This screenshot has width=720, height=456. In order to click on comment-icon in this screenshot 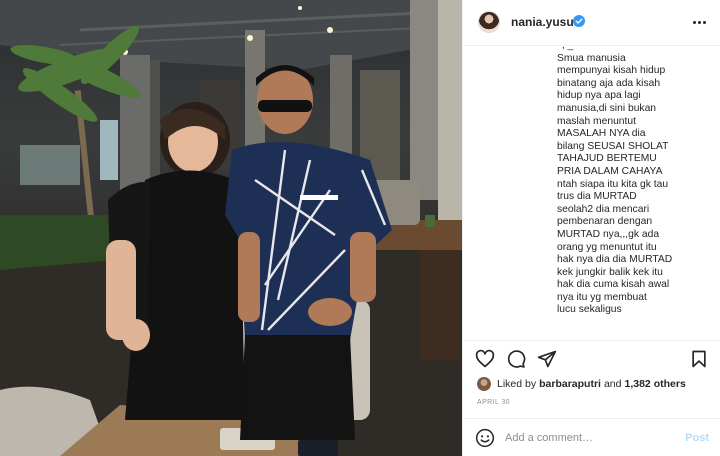, I will do `click(516, 359)`.